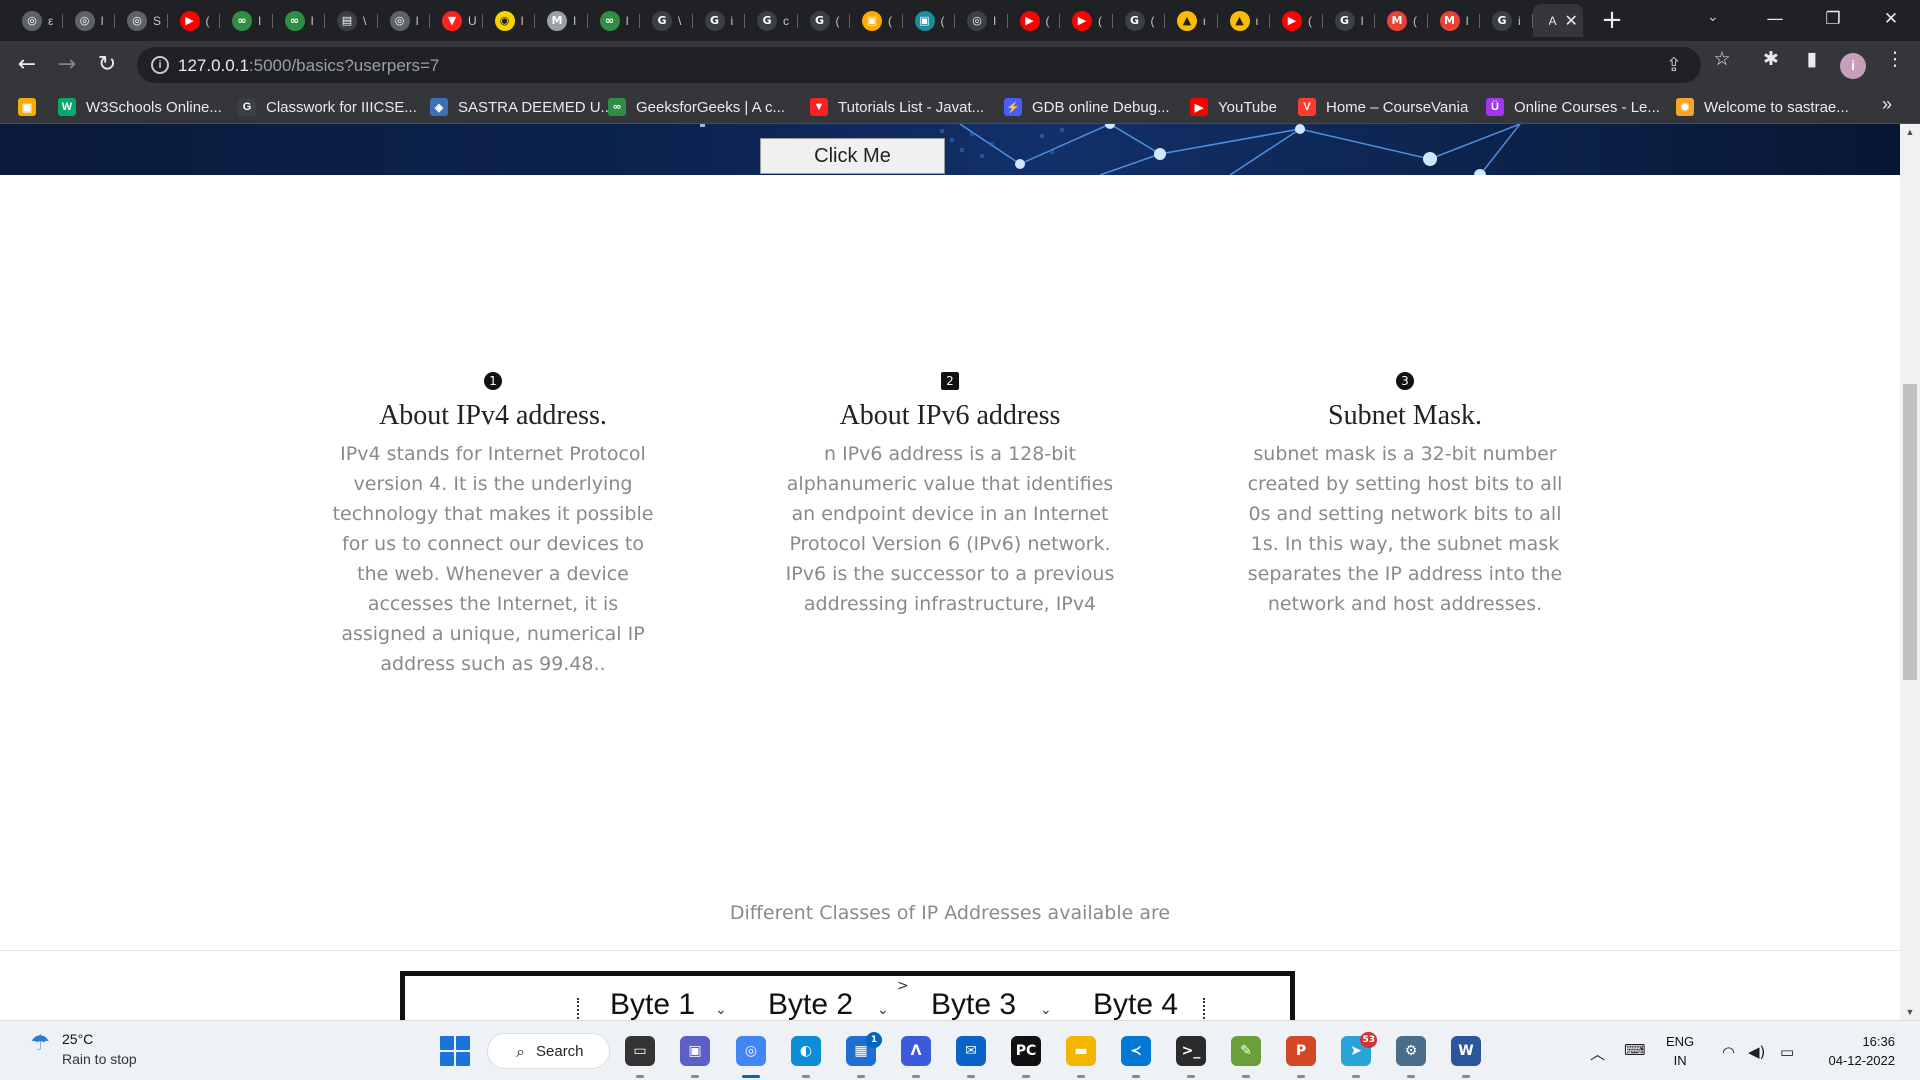 This screenshot has height=1080, width=1920. I want to click on scrollbar-thumb, so click(1910, 532).